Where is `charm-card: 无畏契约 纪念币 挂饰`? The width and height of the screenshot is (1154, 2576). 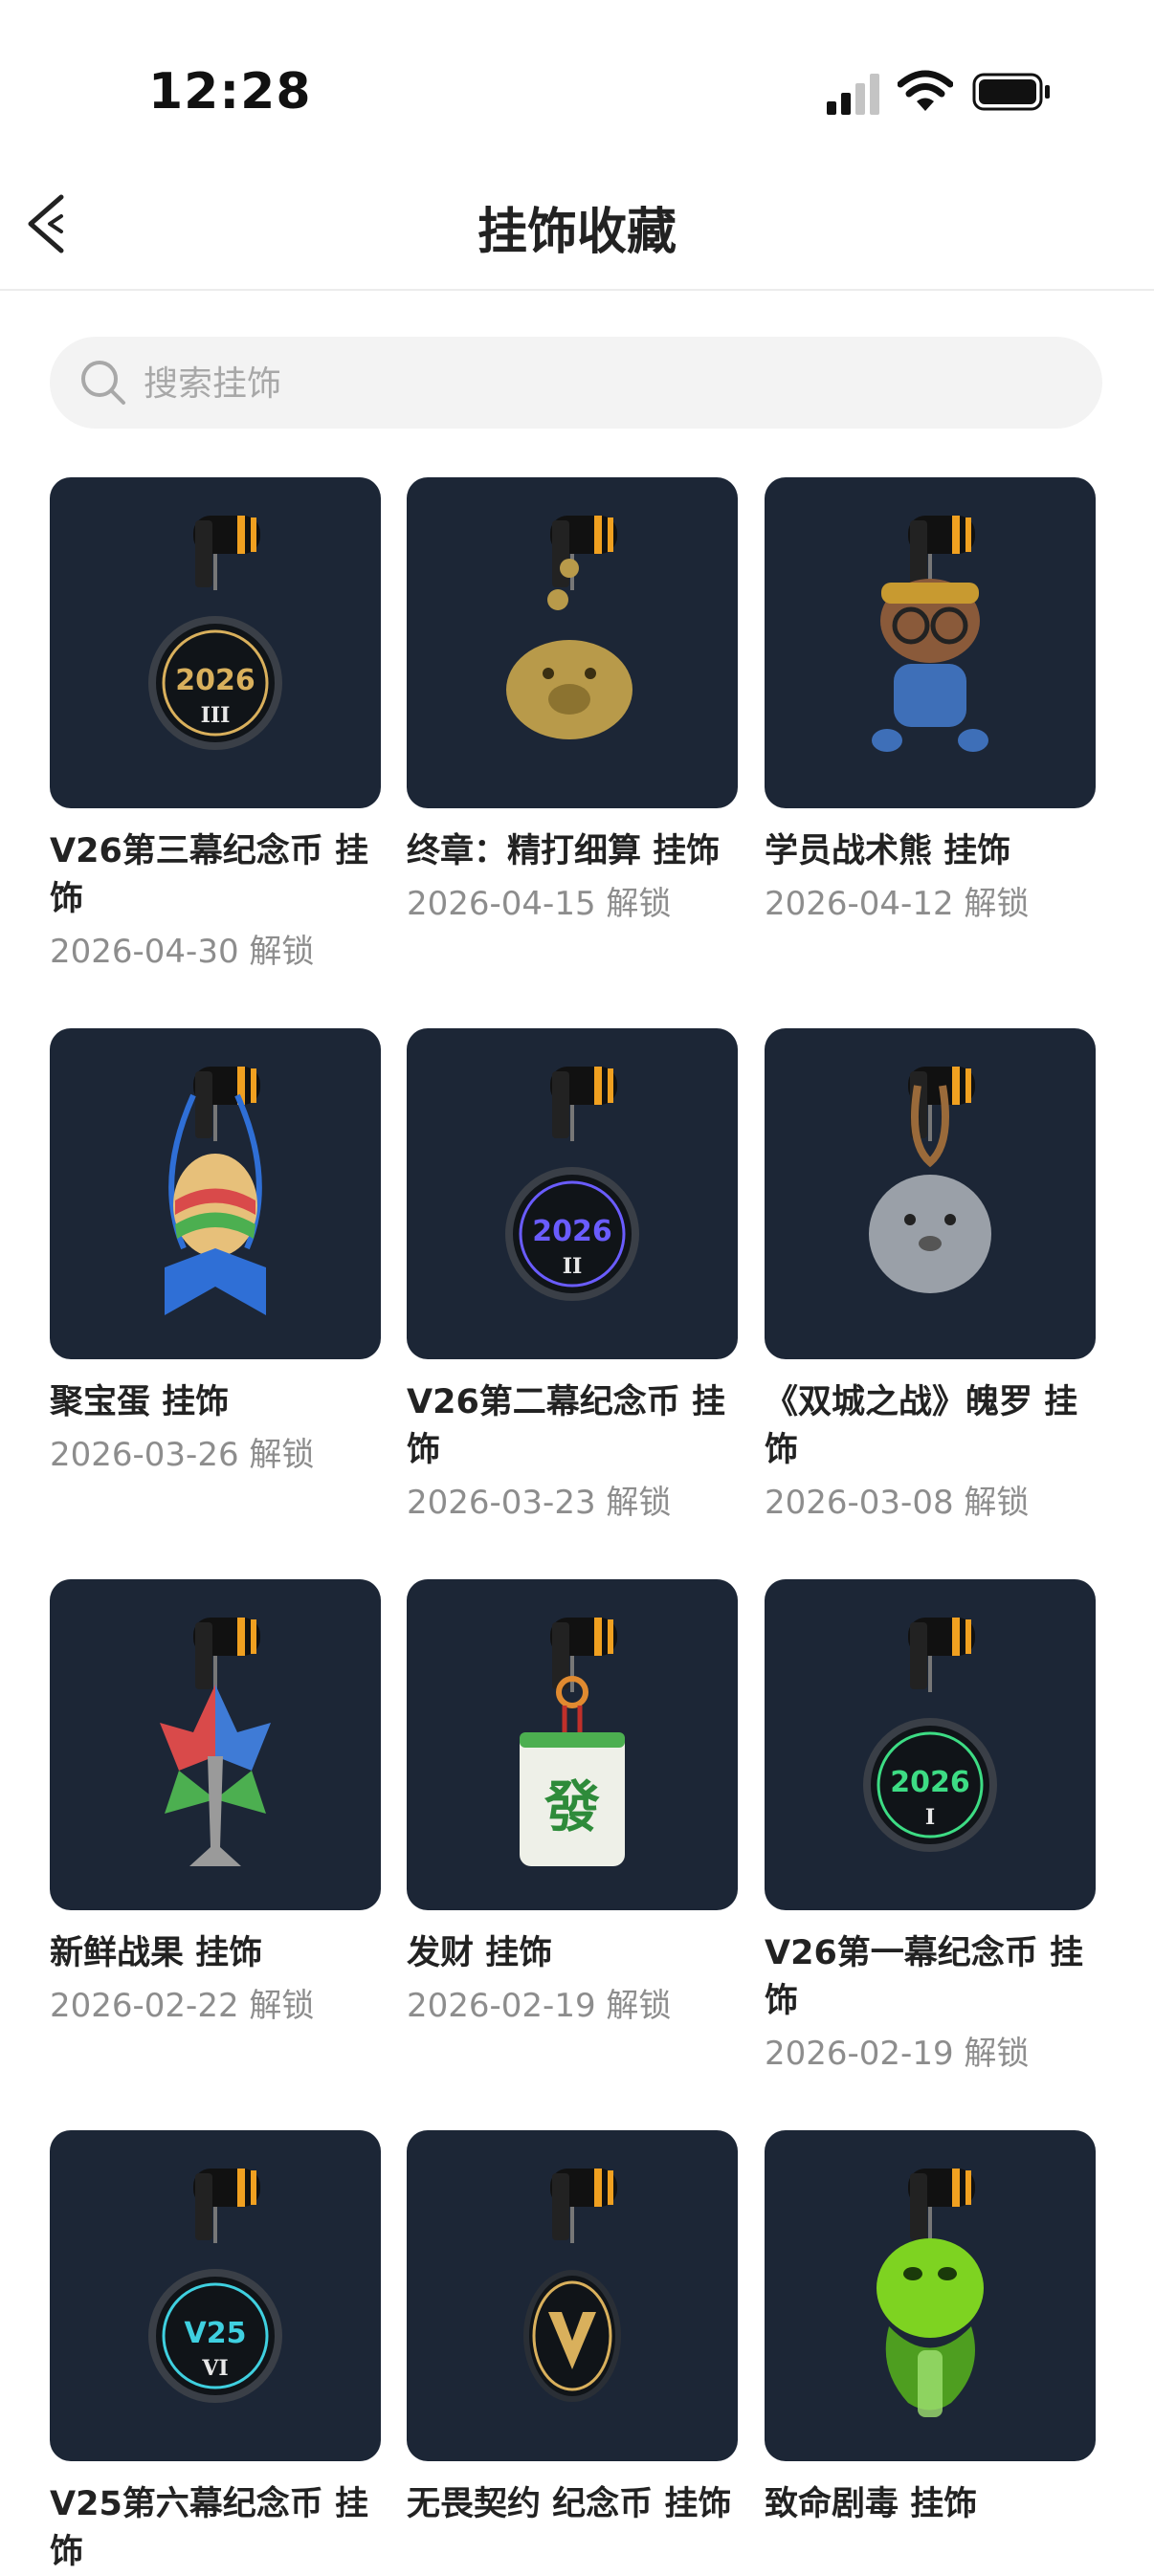
charm-card: 无畏契约 纪念币 挂饰 is located at coordinates (572, 2329).